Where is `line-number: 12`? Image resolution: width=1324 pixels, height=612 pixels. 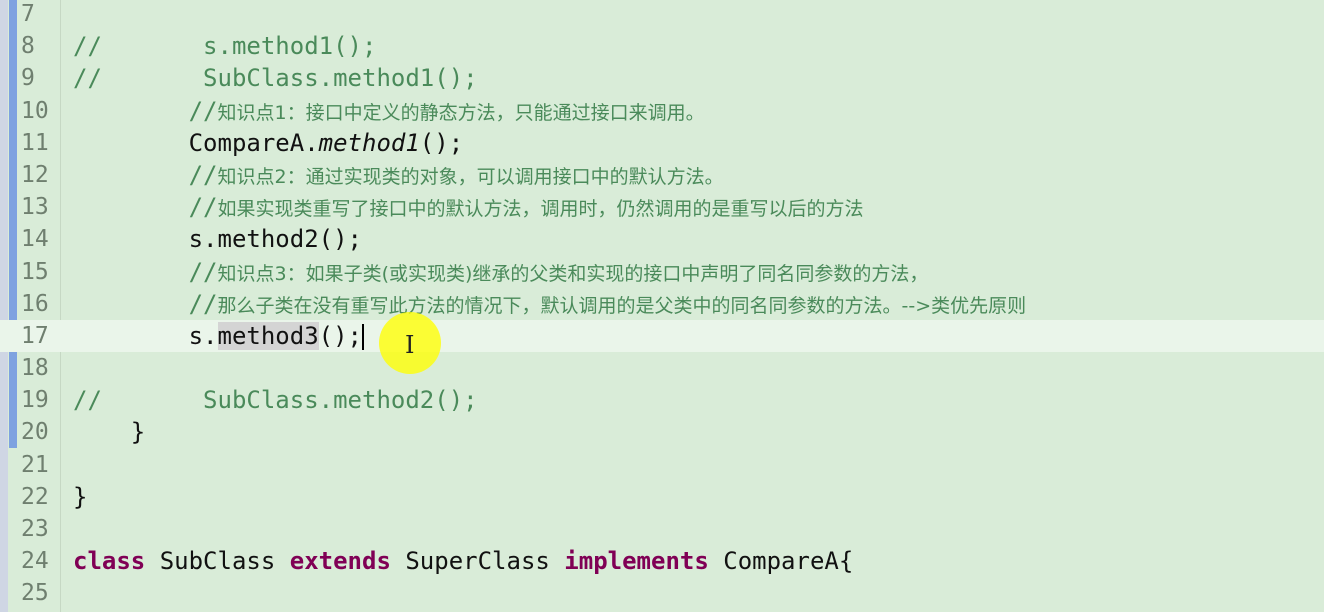
line-number: 12 is located at coordinates (35, 174).